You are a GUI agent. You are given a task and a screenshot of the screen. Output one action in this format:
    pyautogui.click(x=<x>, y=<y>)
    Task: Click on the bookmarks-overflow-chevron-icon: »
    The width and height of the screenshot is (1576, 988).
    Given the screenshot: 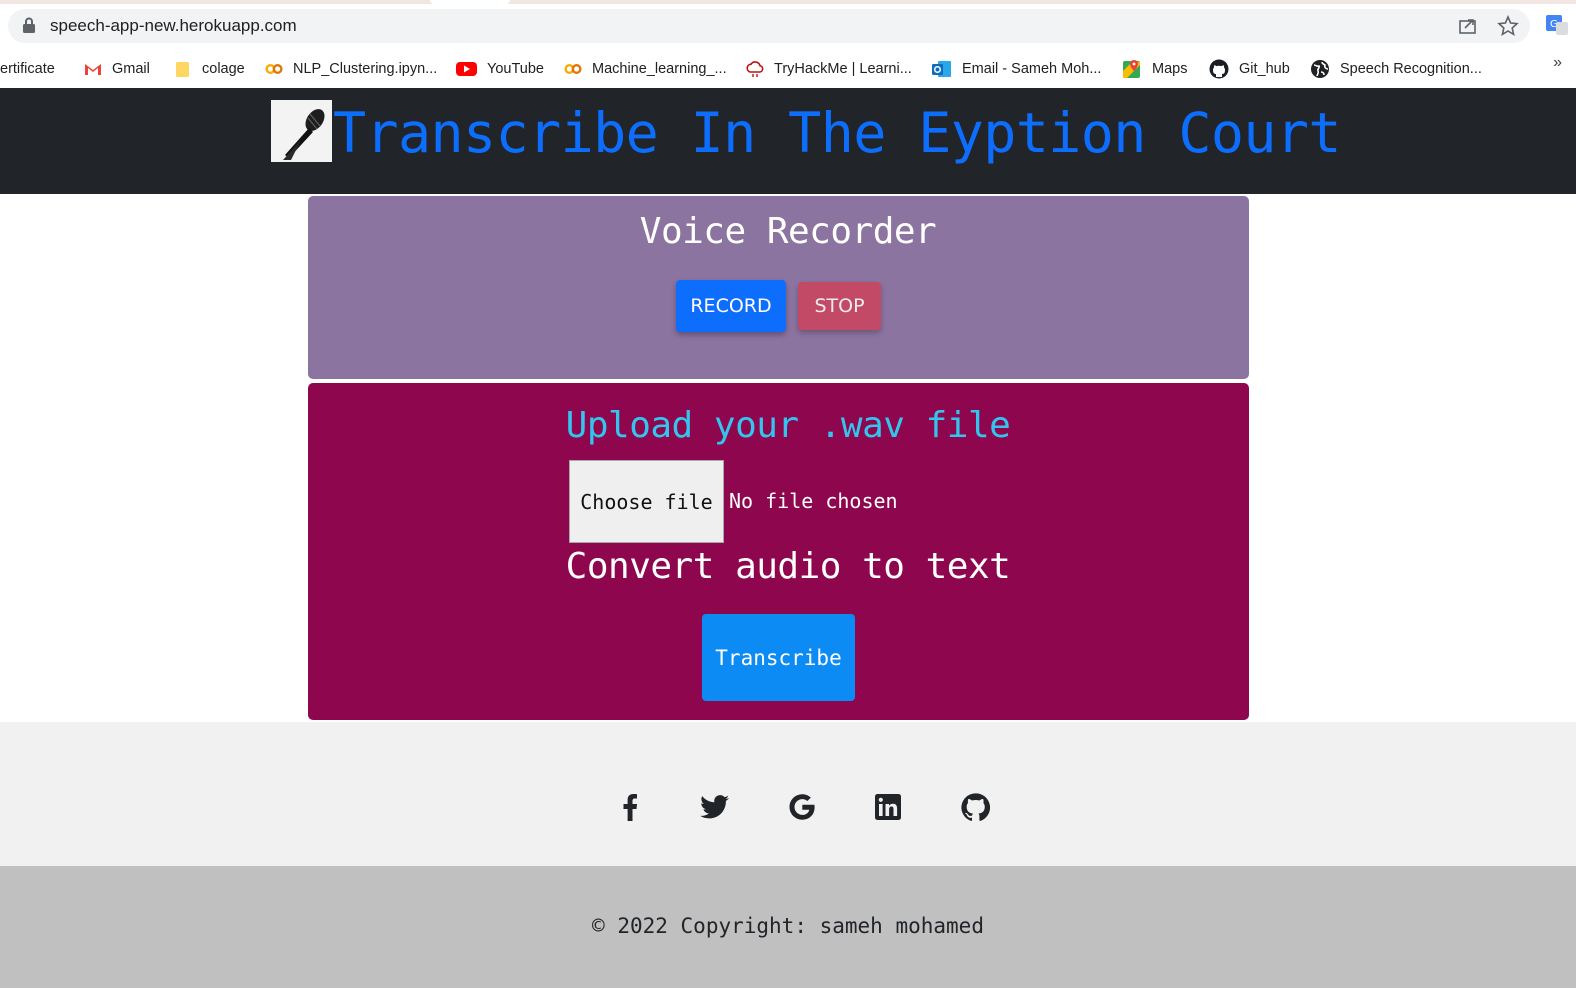 What is the action you would take?
    pyautogui.click(x=1557, y=63)
    